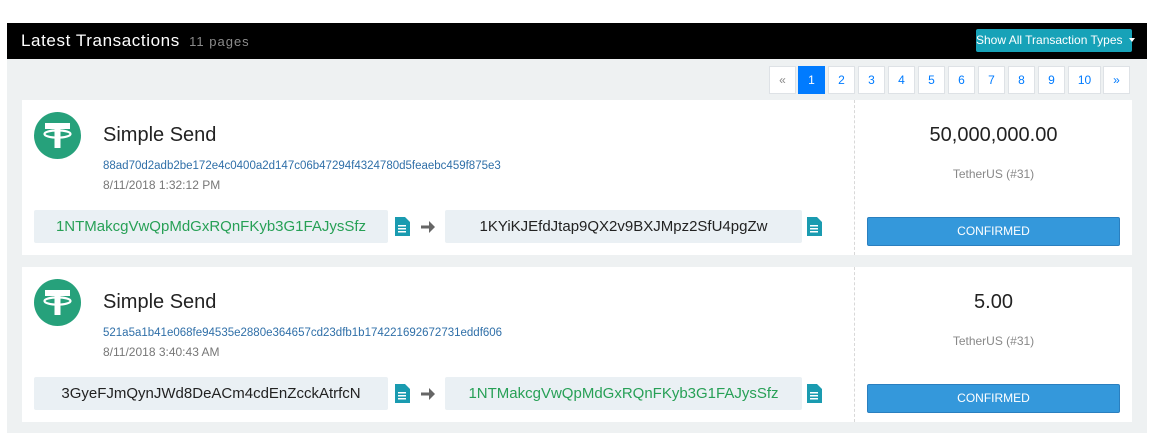 This screenshot has width=1164, height=433. What do you see at coordinates (901, 80) in the screenshot?
I see `page-button-4: 4` at bounding box center [901, 80].